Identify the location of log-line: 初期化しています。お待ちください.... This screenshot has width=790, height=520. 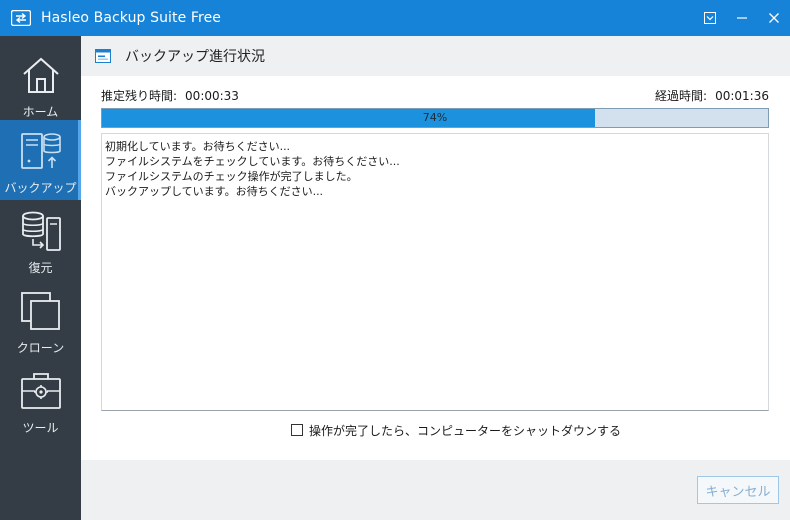
(198, 146).